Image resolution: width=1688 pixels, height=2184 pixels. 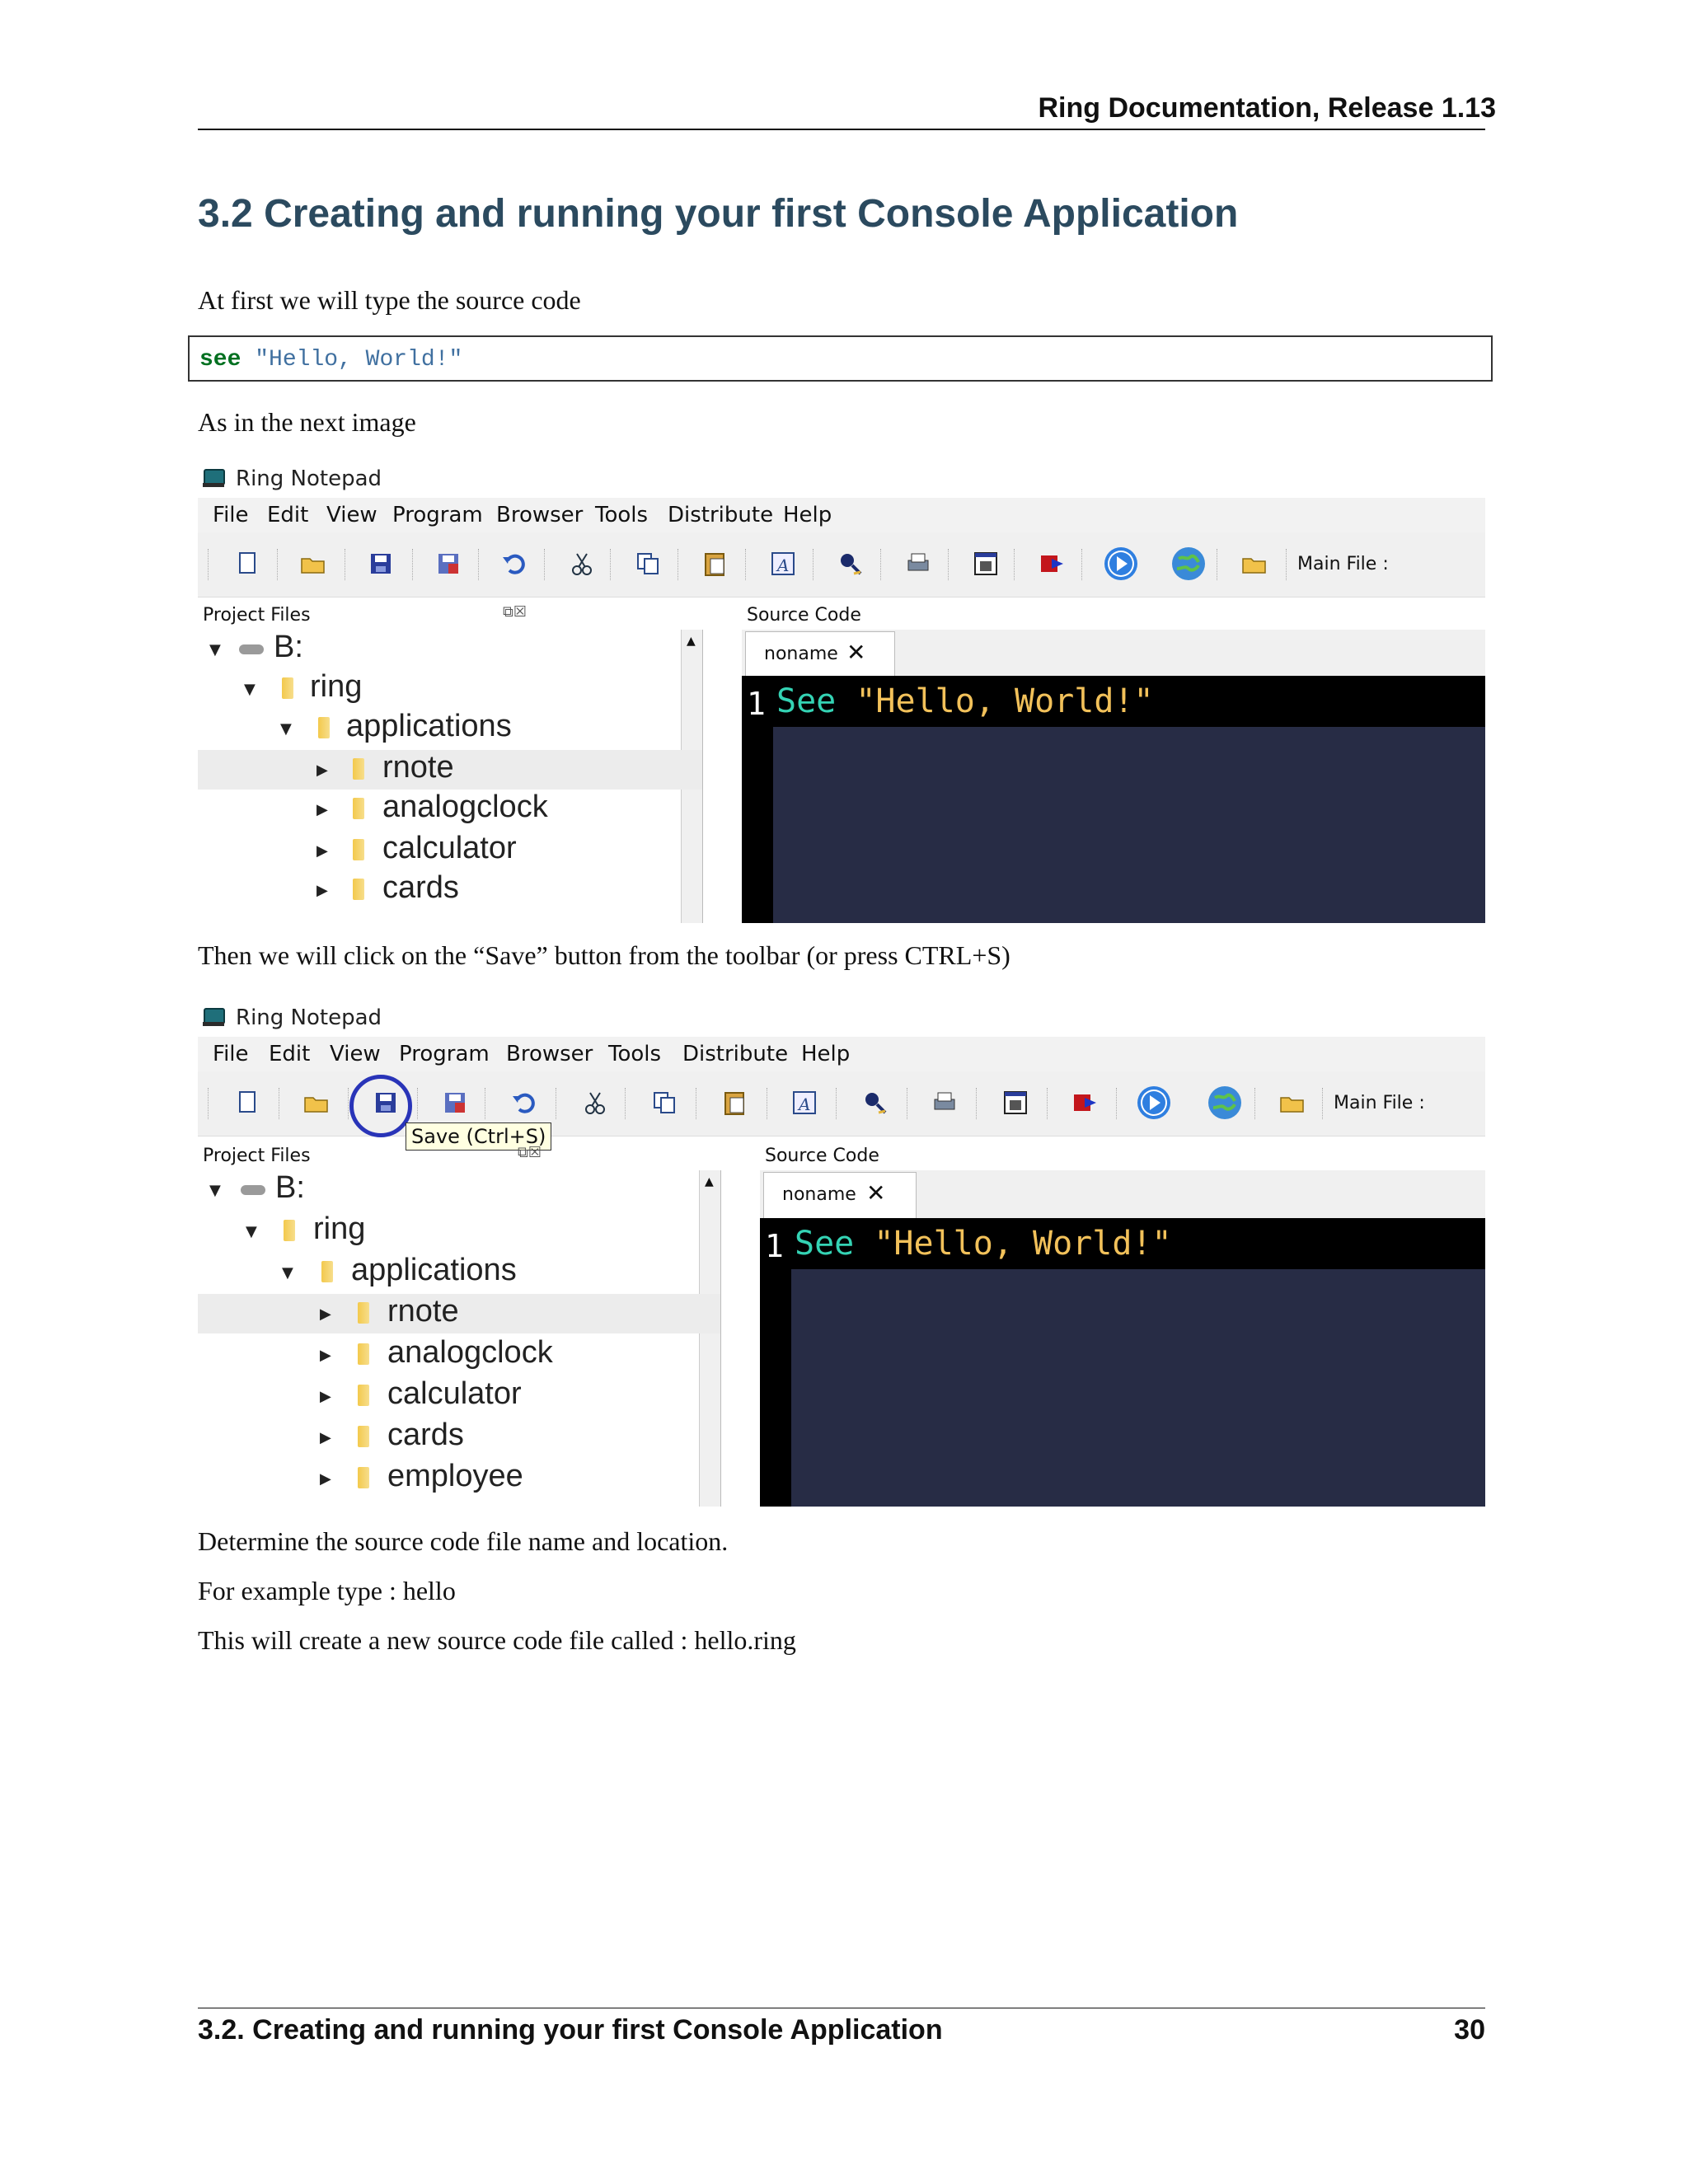 I want to click on tree-node-employee: ▶ employee, so click(x=459, y=1478).